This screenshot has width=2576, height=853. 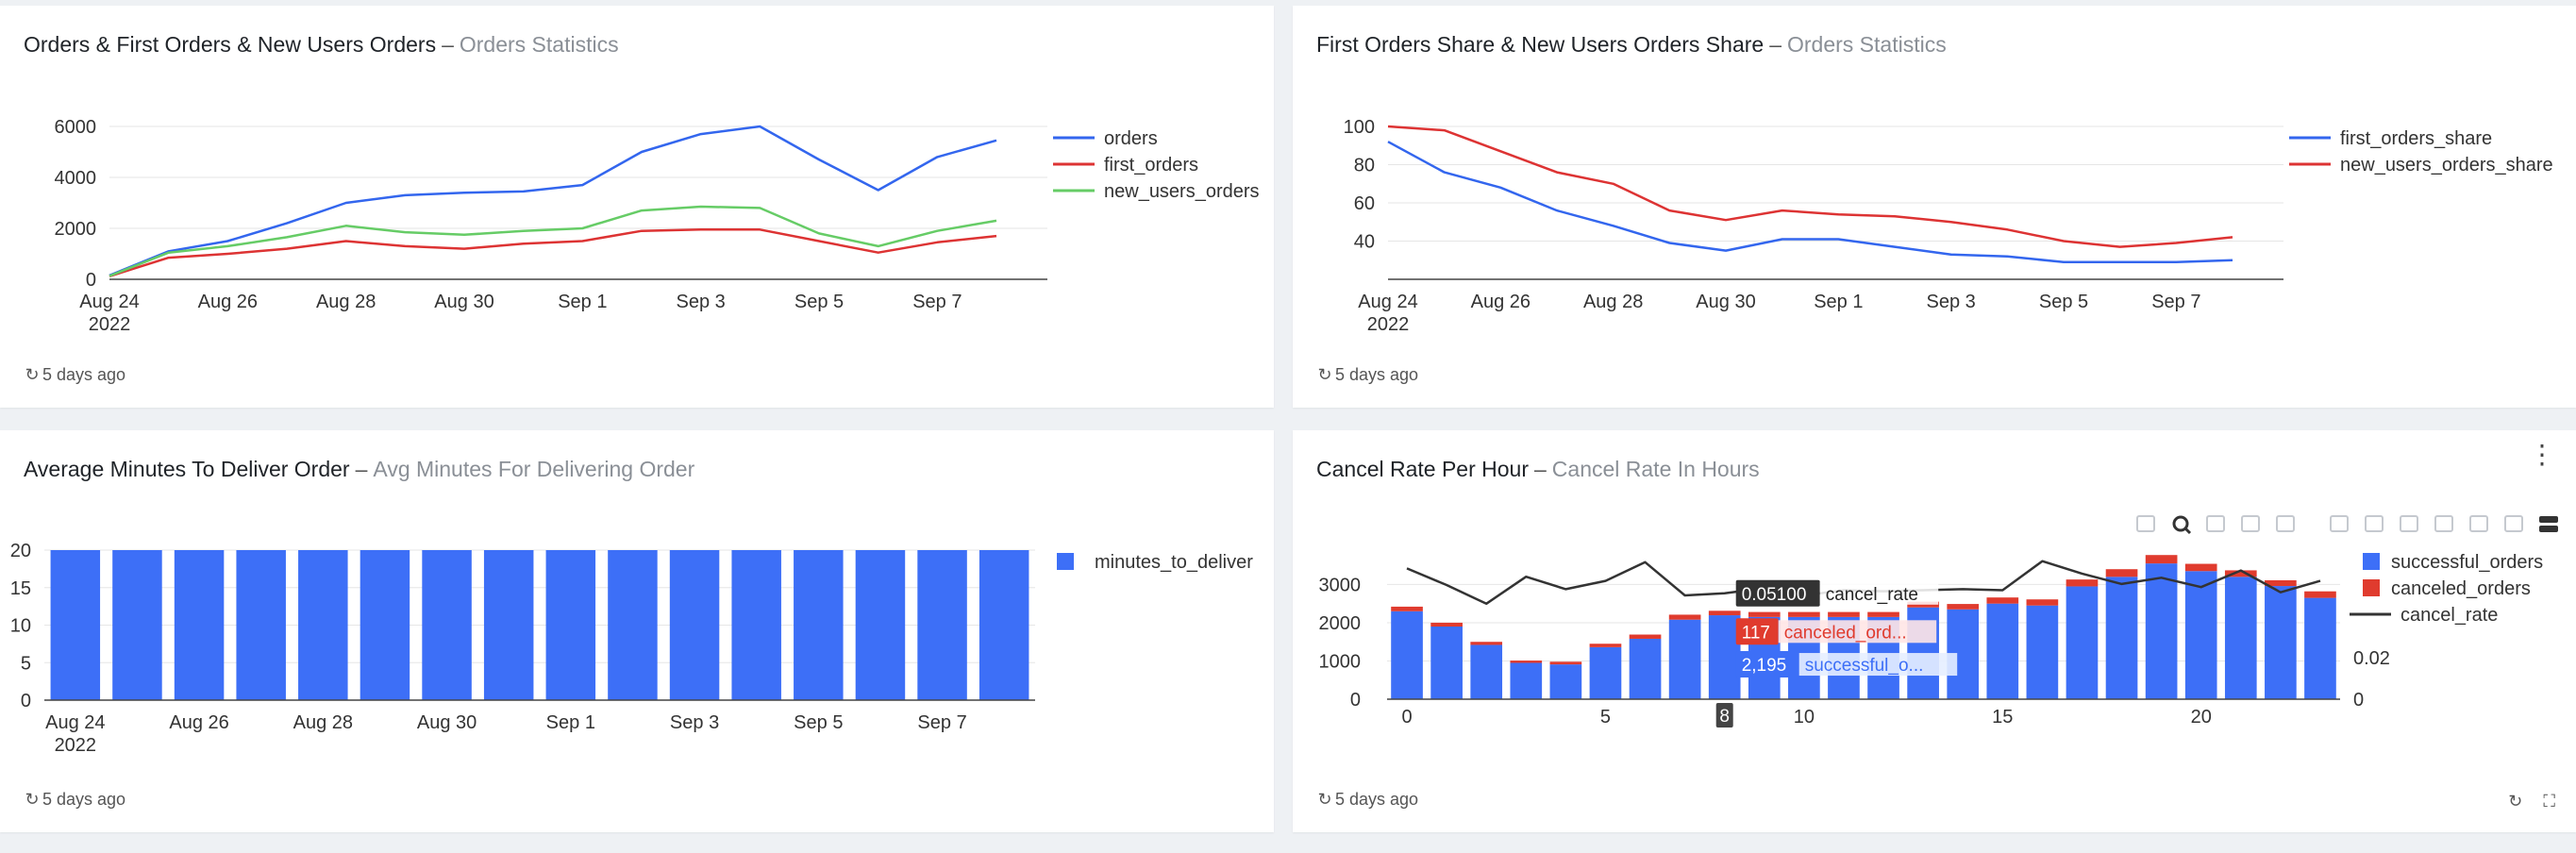 What do you see at coordinates (2461, 588) in the screenshot?
I see `legend-label: canceled_orders` at bounding box center [2461, 588].